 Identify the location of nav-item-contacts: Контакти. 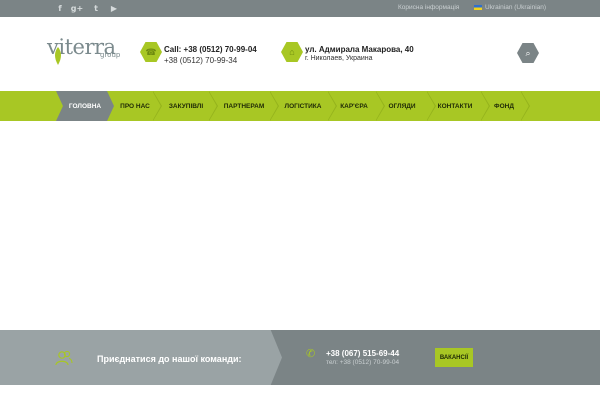
(455, 106).